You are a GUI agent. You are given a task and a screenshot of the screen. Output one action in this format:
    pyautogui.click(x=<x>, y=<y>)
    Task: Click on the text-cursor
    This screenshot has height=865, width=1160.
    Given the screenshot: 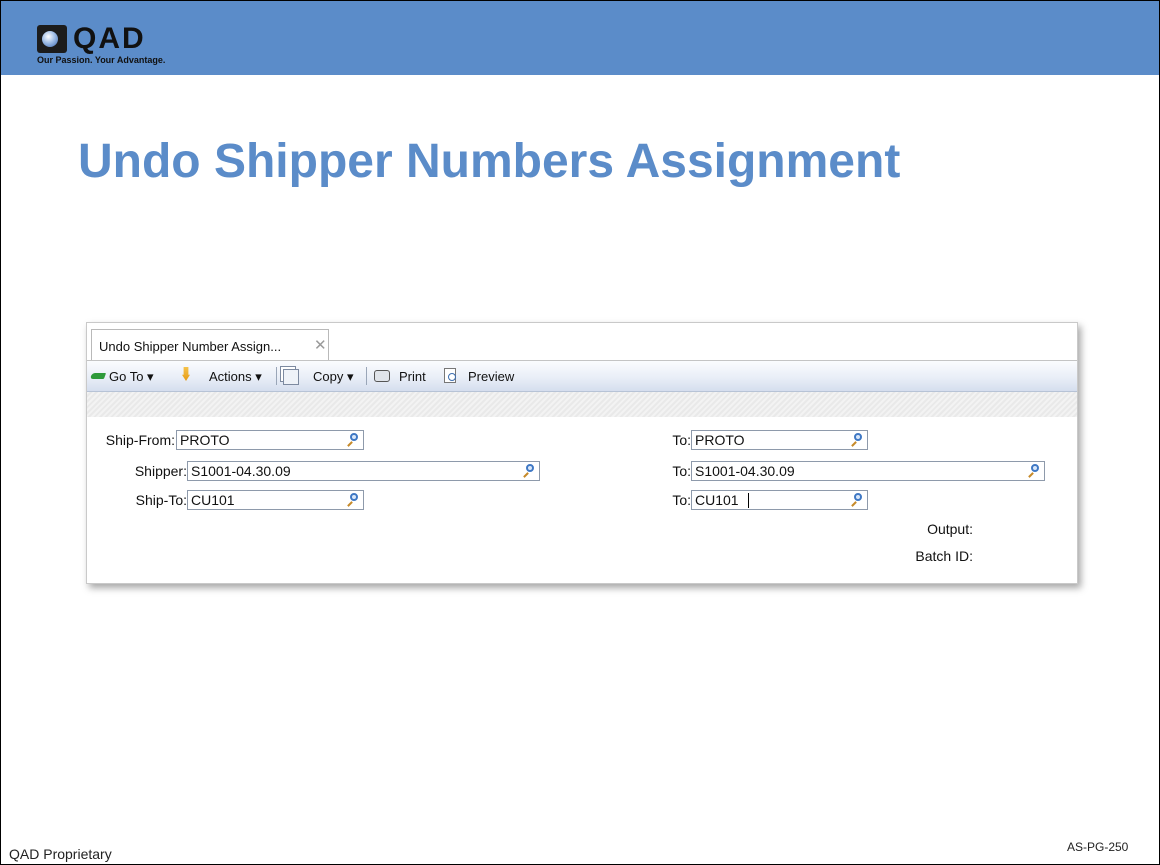 What is the action you would take?
    pyautogui.click(x=748, y=500)
    